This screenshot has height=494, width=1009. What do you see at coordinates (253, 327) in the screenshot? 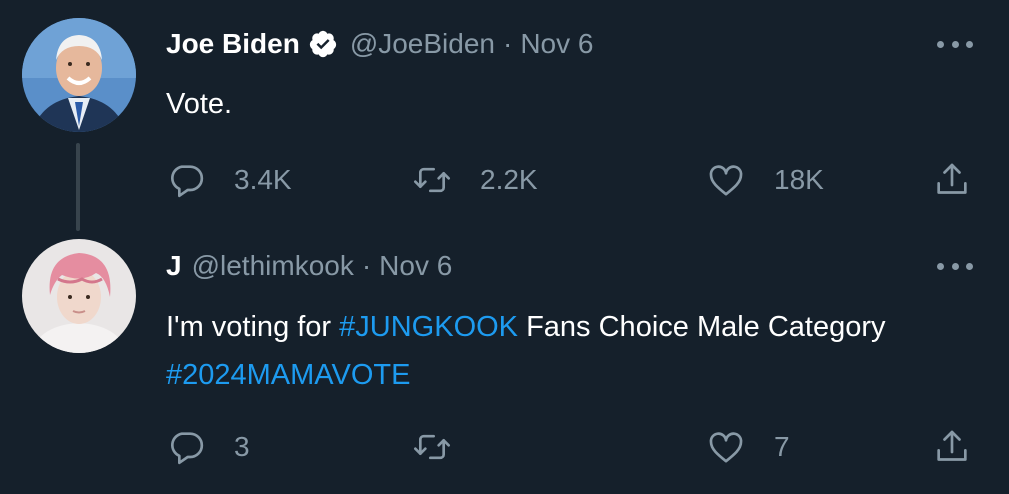
I see `text-segment: I'm voting for` at bounding box center [253, 327].